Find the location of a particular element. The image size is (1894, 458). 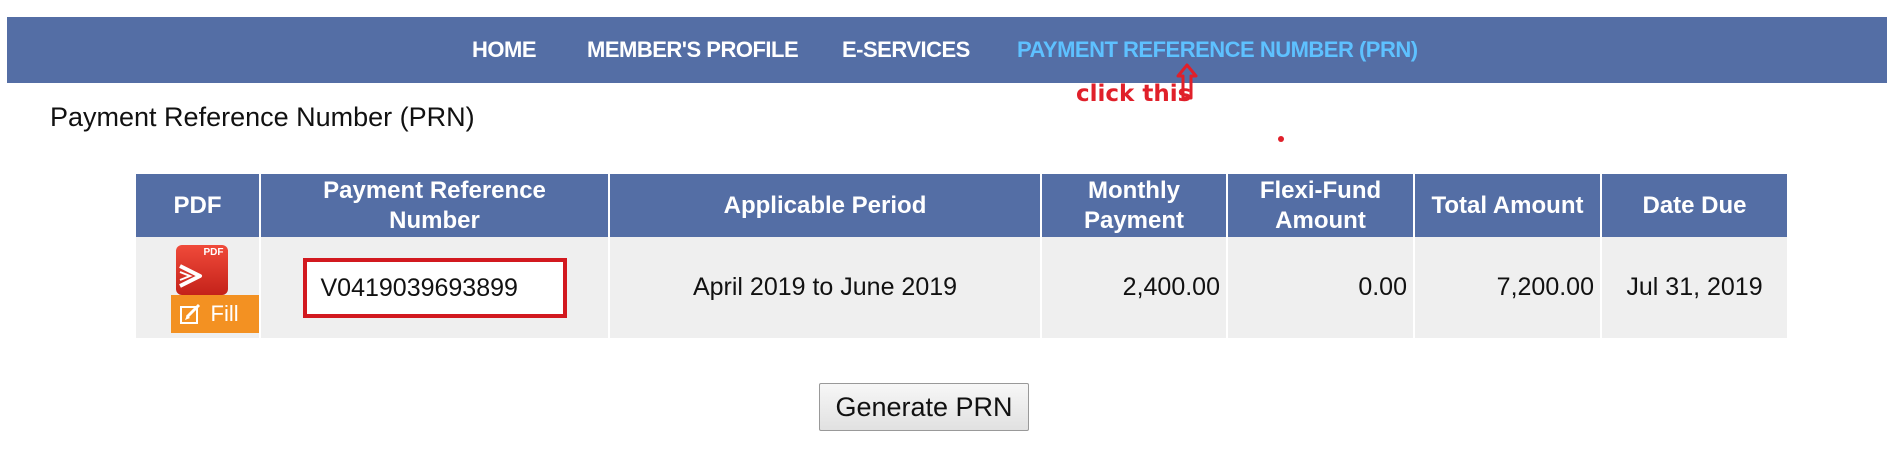

nav-payment-reference-number: PAYMENT REFERENCE NUMBER (PRN) is located at coordinates (1217, 50).